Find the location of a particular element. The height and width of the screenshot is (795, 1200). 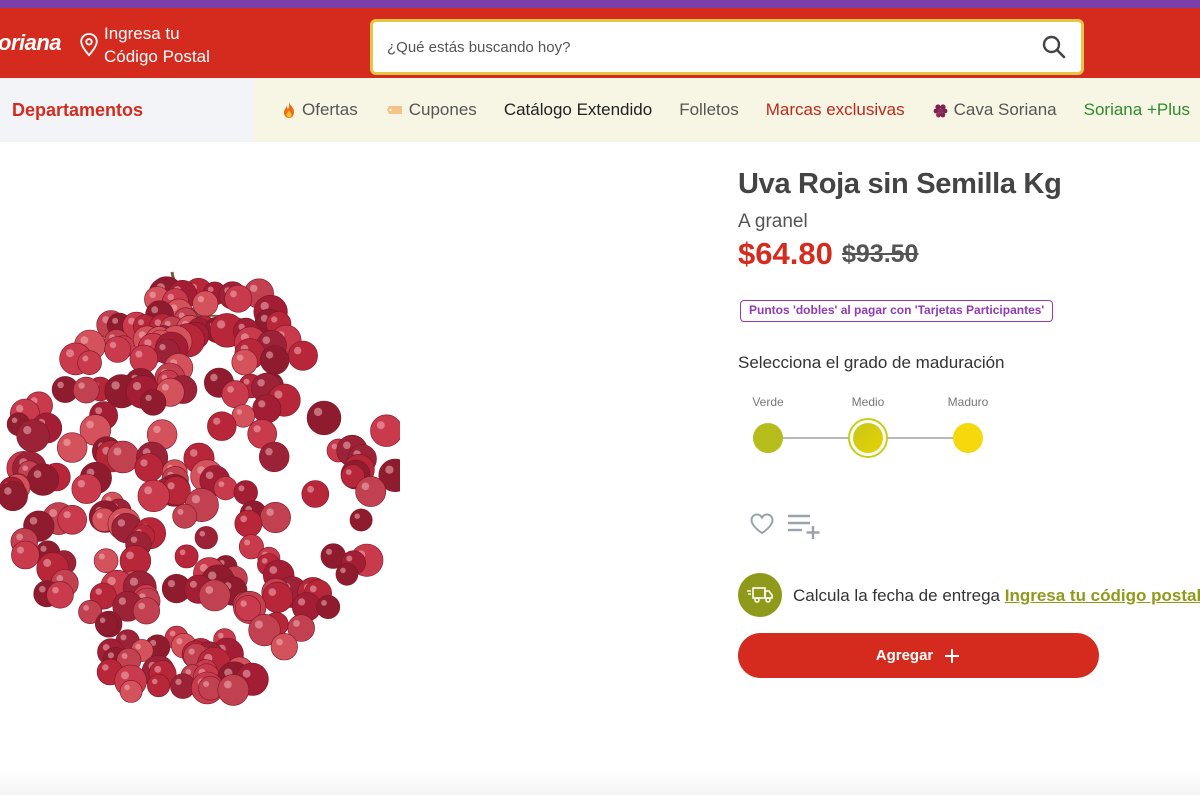

nav-label-catalogo: Catálogo Extendido is located at coordinates (578, 109).